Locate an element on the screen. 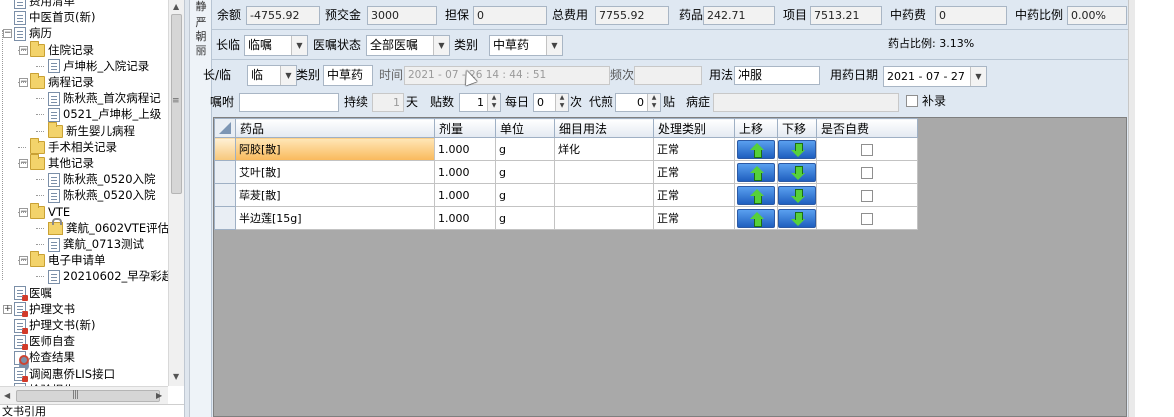  column-header: 下移 is located at coordinates (797, 128).